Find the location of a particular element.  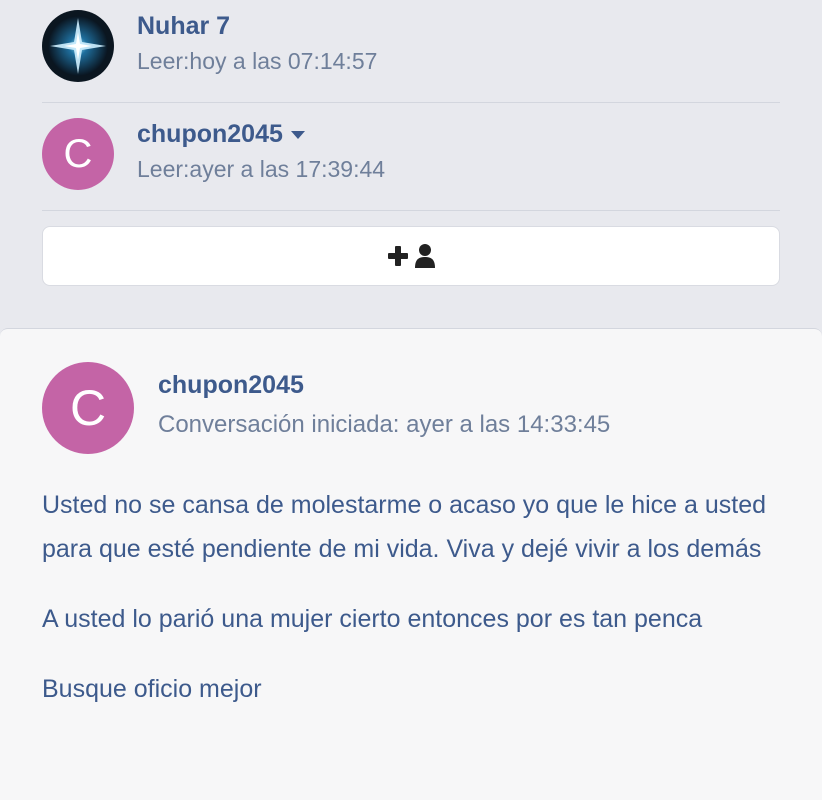

participant-name: Nuhar 7 is located at coordinates (183, 26).